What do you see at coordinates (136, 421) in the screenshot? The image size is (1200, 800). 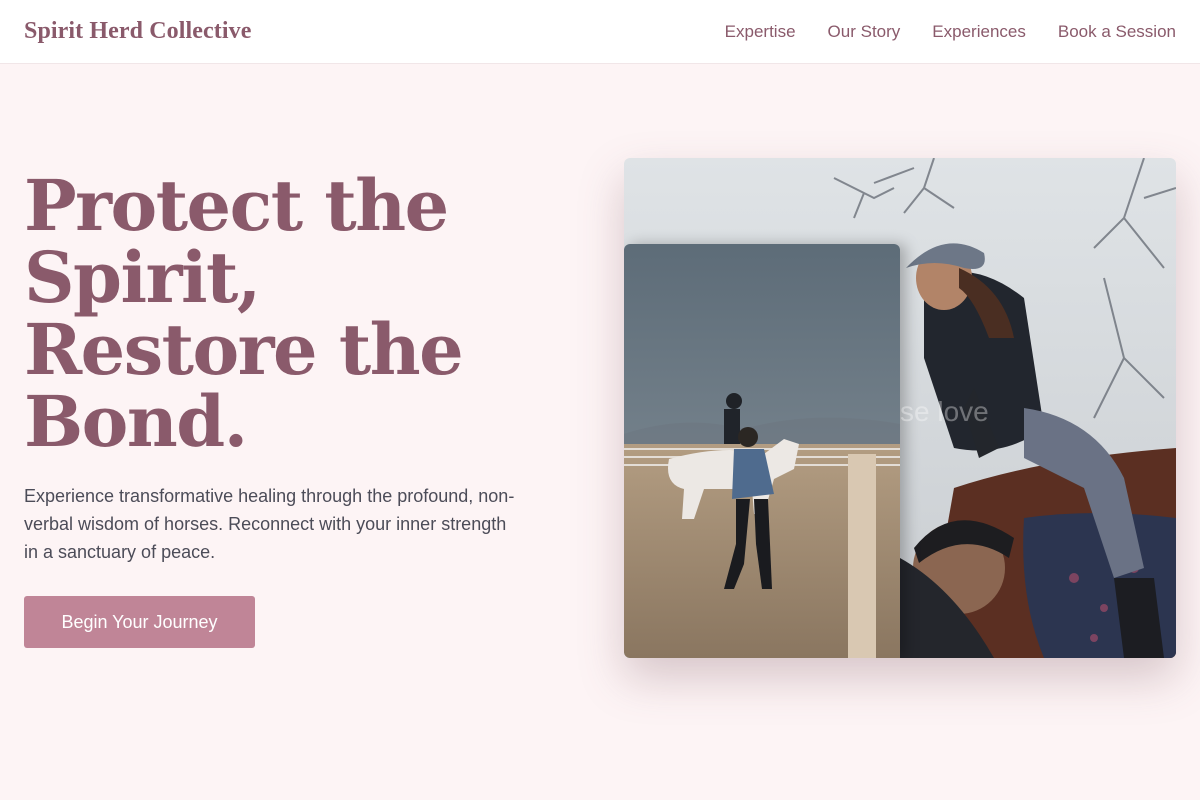 I see `headline-line-4: Bond.` at bounding box center [136, 421].